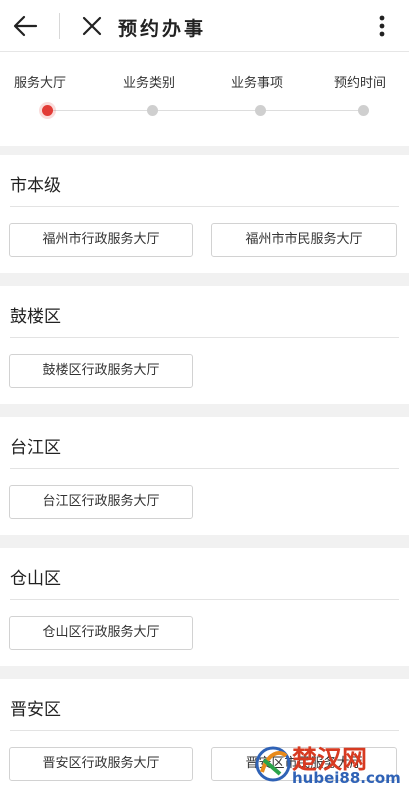  What do you see at coordinates (35, 448) in the screenshot?
I see `district-title: 台江区` at bounding box center [35, 448].